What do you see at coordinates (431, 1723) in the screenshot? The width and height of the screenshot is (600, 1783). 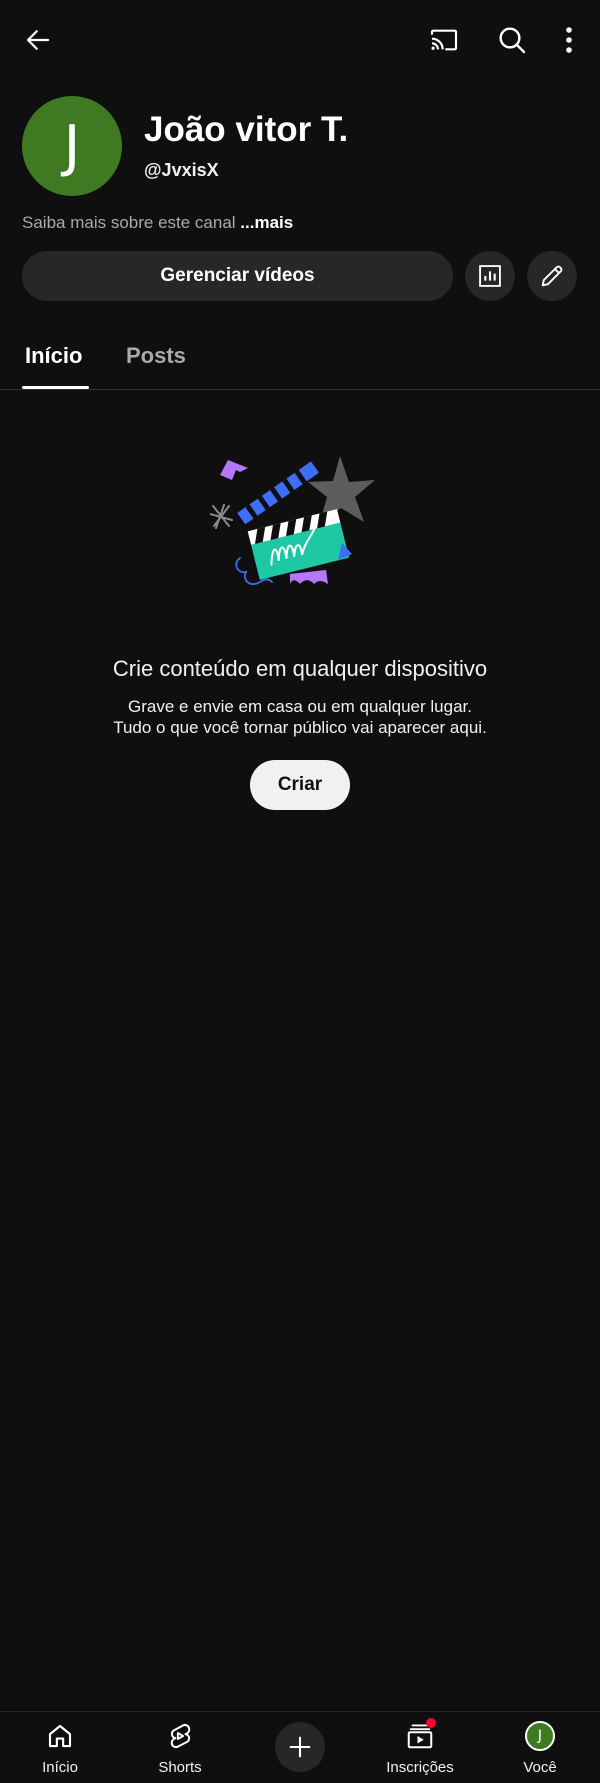 I see `notification-badge` at bounding box center [431, 1723].